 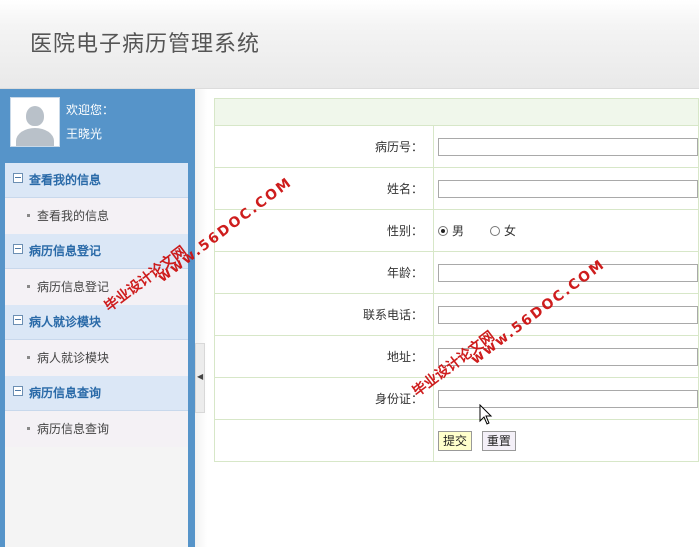 I want to click on collapse-arrow-icon: ◀, so click(x=200, y=376).